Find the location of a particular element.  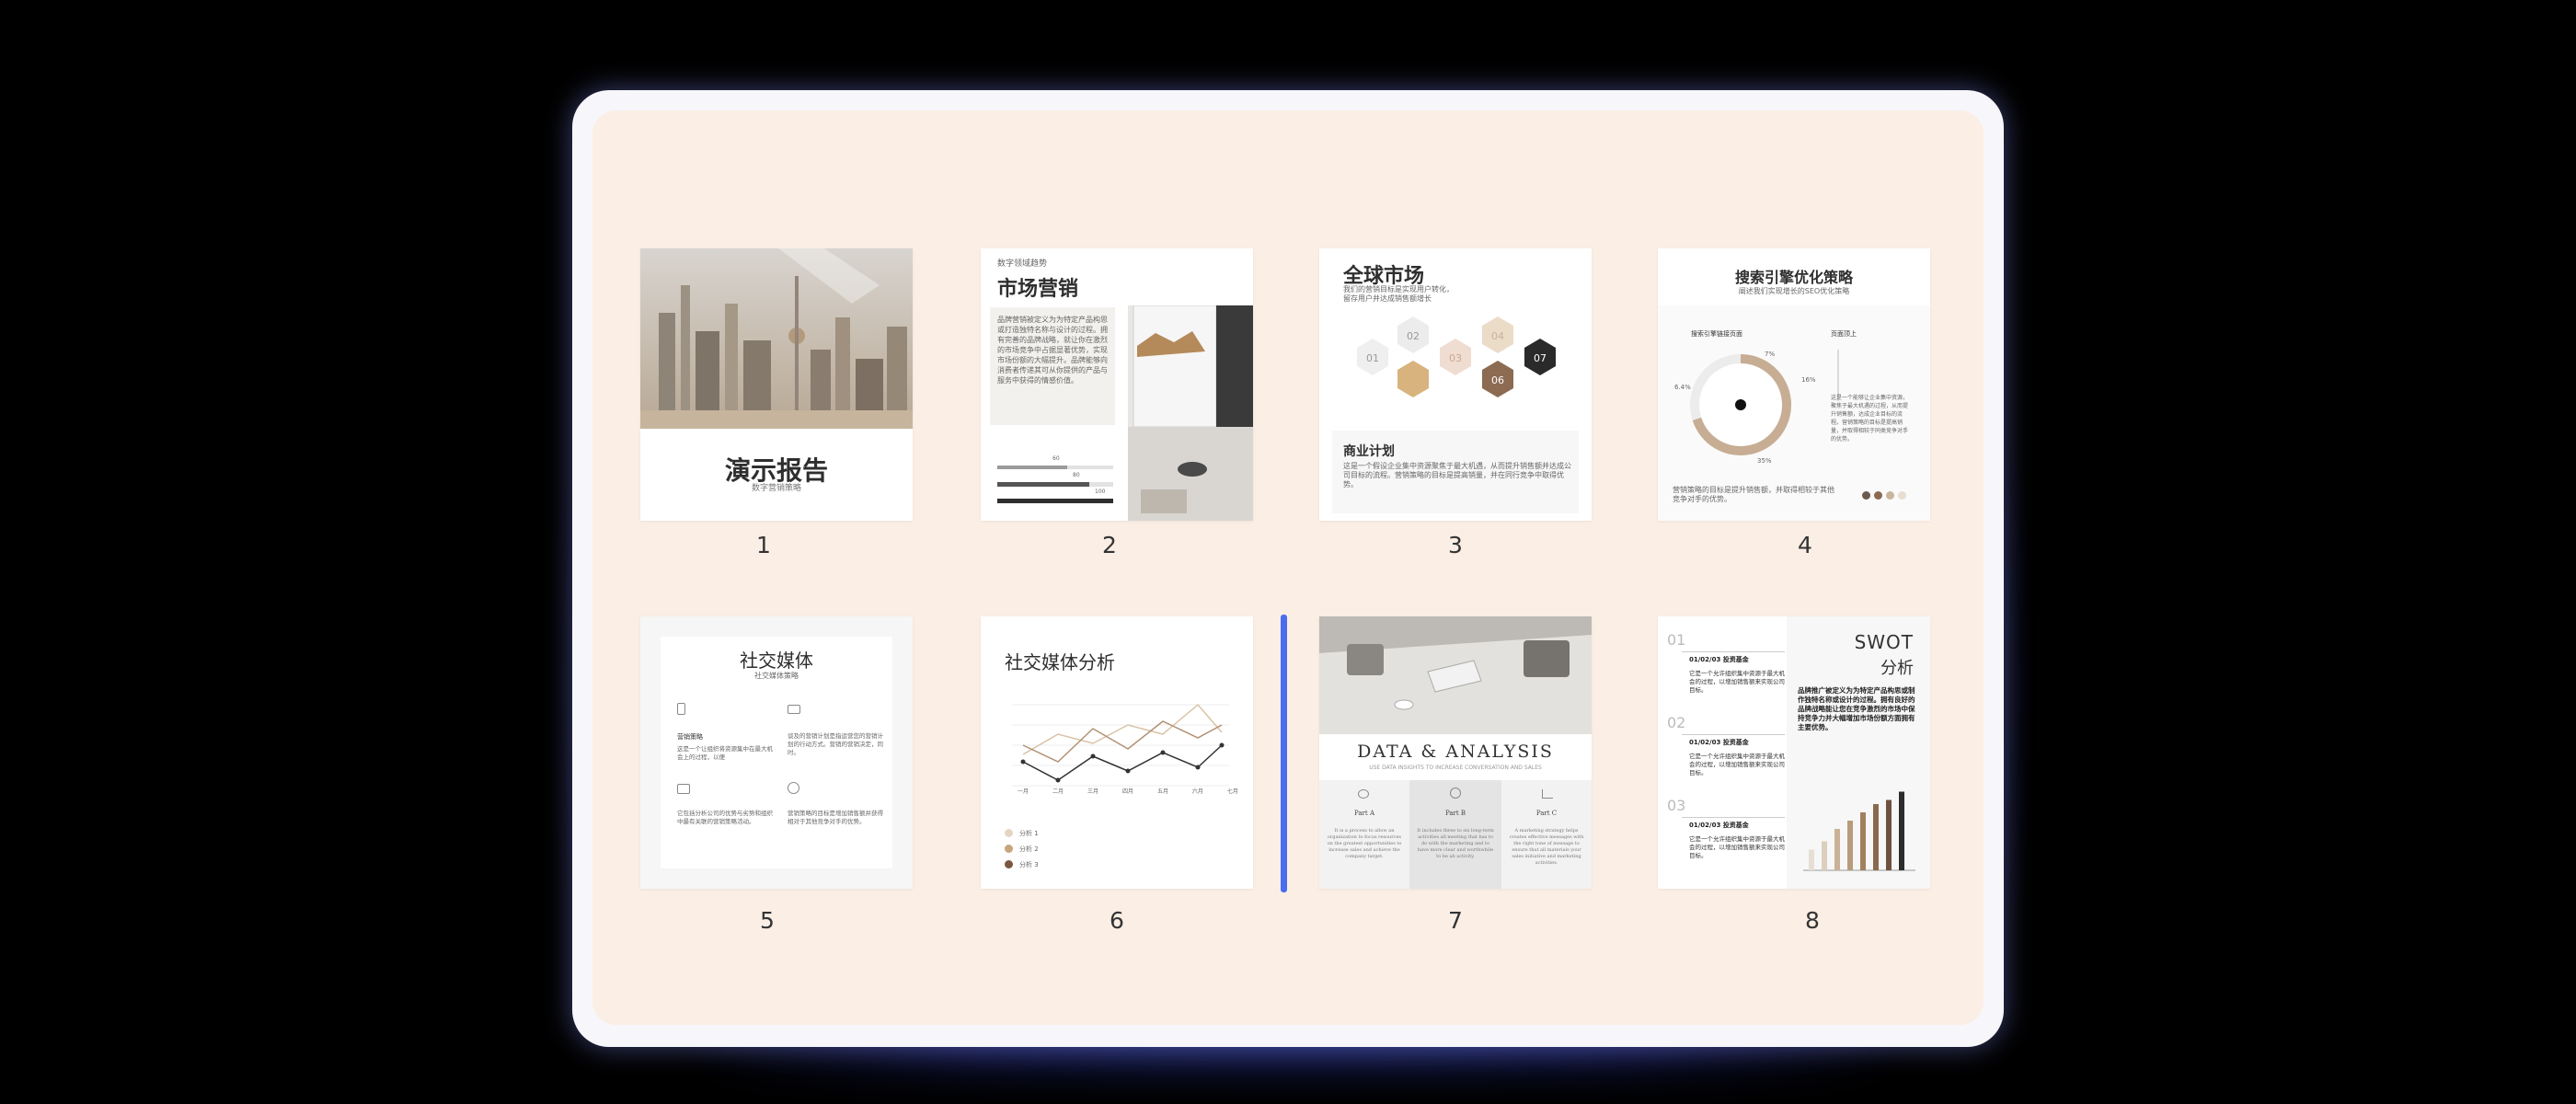

legend-label: 分析 3 is located at coordinates (1029, 864).